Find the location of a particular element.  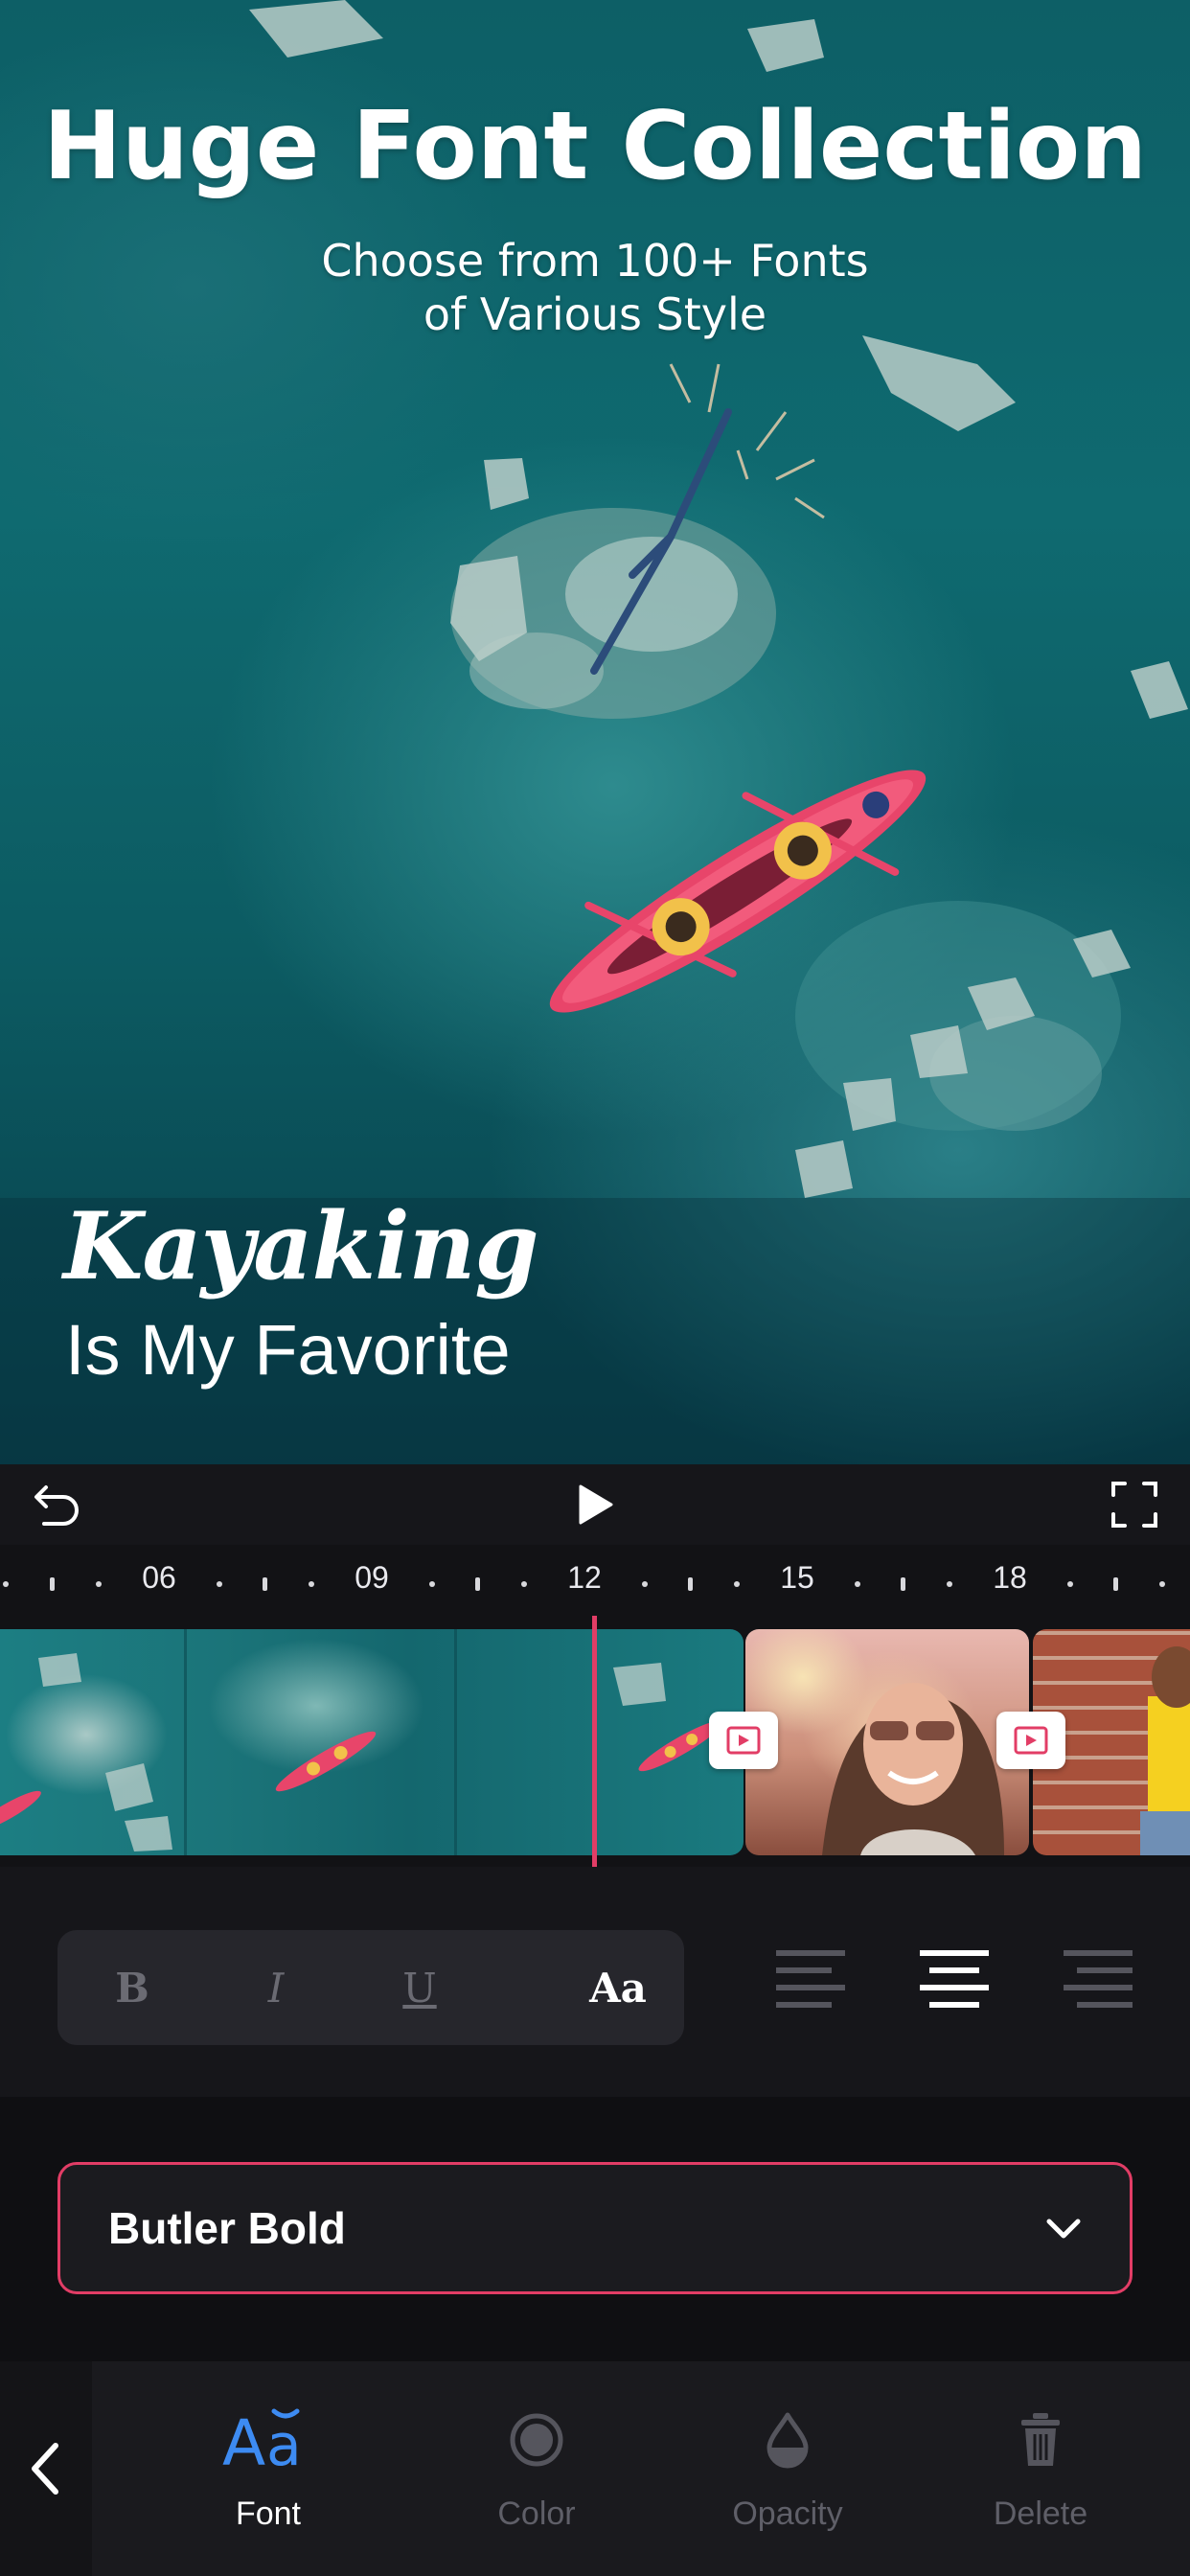

undo-button is located at coordinates (58, 1504).